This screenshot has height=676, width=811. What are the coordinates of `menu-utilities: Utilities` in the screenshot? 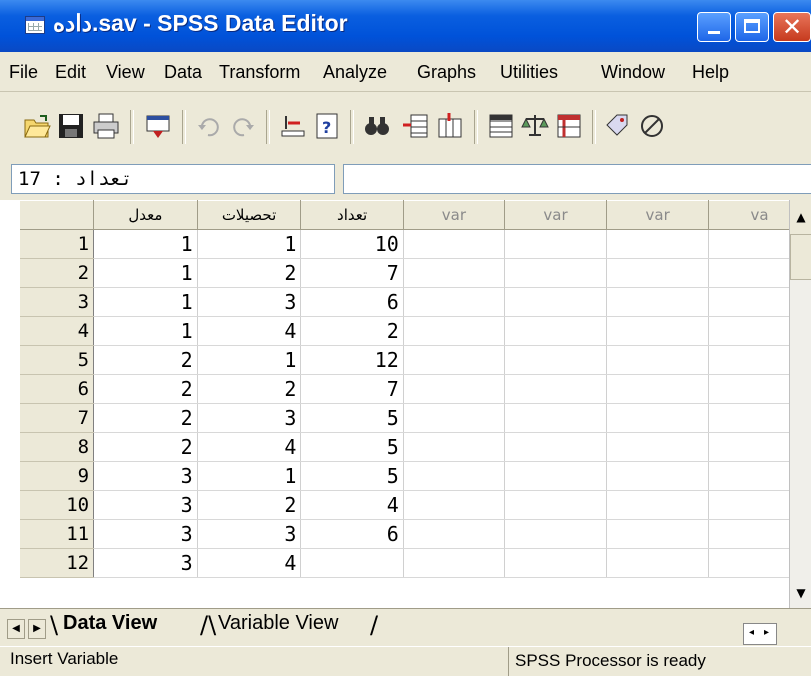 It's located at (529, 72).